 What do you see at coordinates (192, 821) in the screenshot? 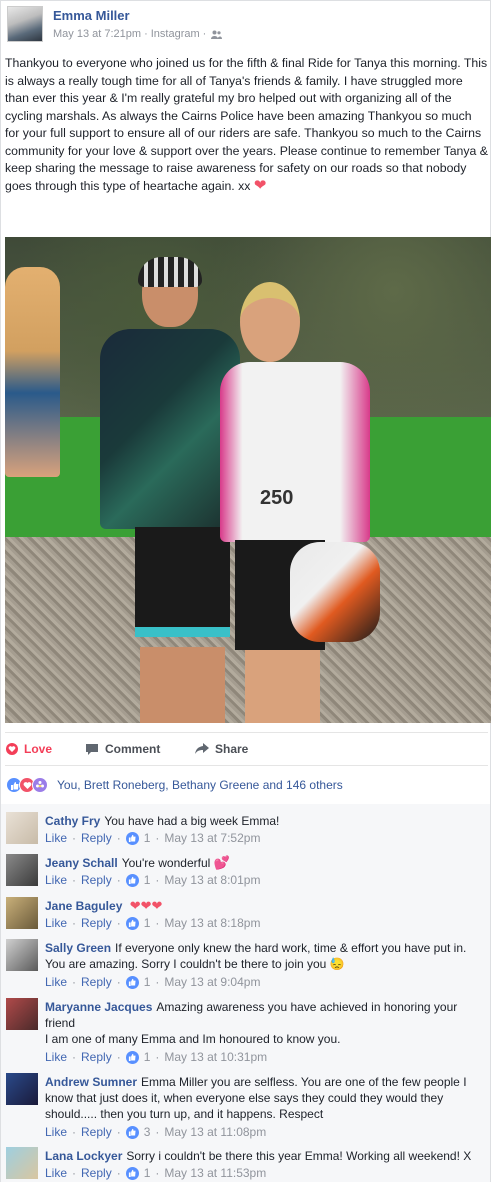
I see `comment-text: You have had a big week Emma!` at bounding box center [192, 821].